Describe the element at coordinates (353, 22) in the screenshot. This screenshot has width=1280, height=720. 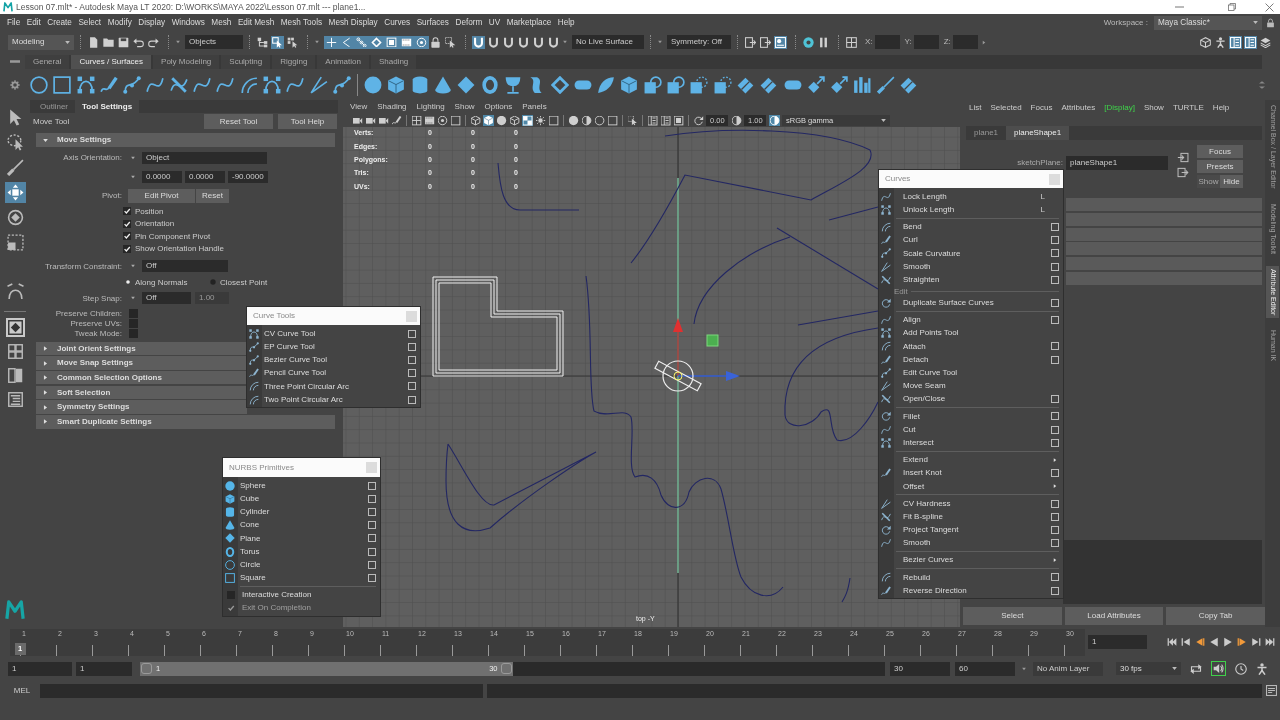
I see `menu-item: Mesh Display` at that location.